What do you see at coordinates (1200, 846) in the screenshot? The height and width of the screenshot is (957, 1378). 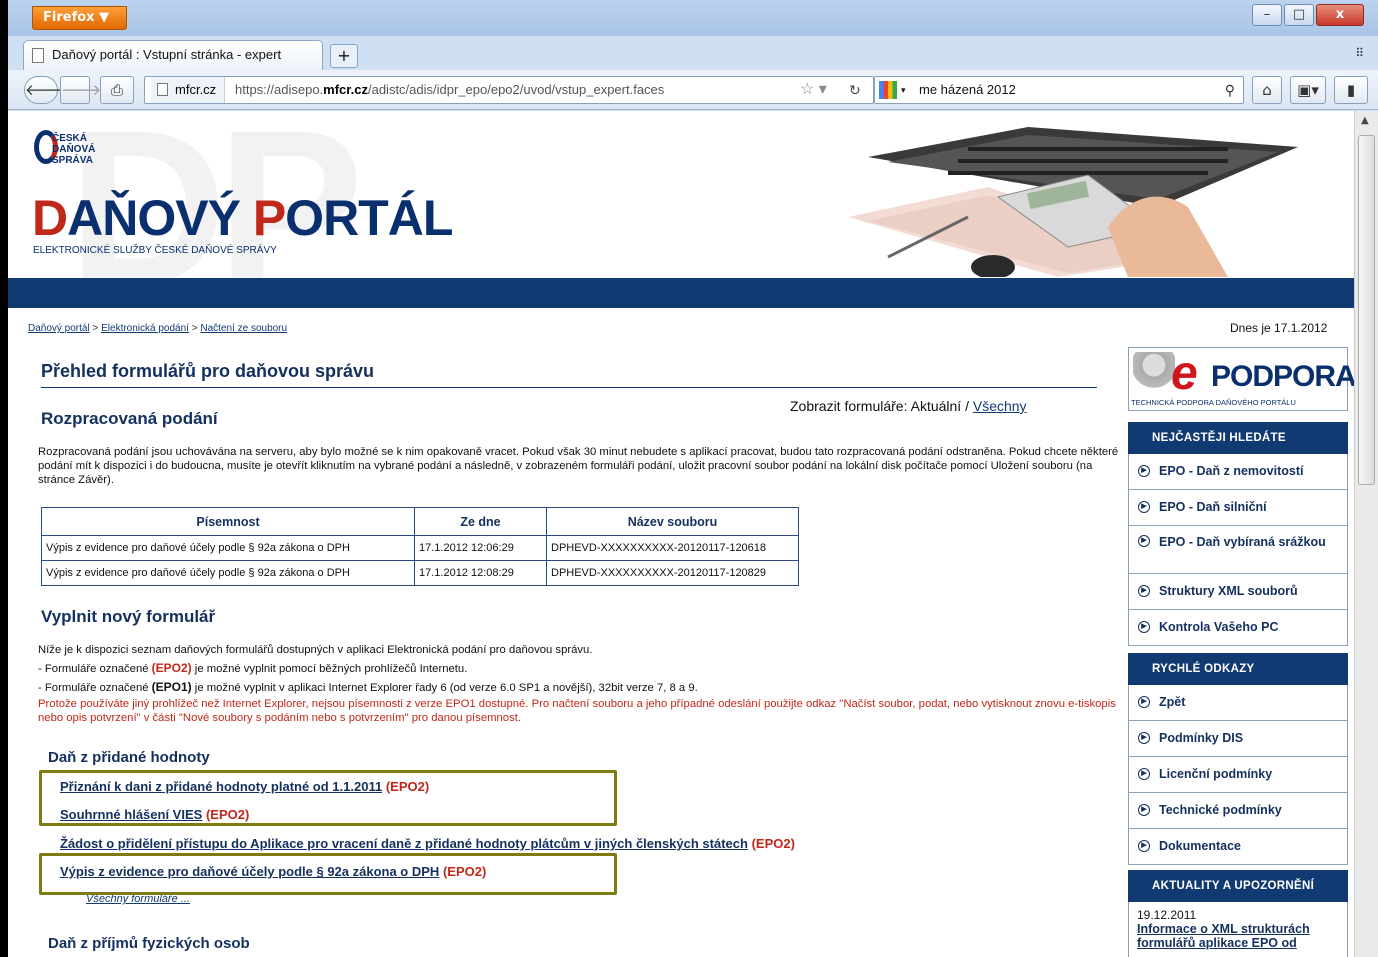 I see `sidebar-link-label: Dokumentace` at bounding box center [1200, 846].